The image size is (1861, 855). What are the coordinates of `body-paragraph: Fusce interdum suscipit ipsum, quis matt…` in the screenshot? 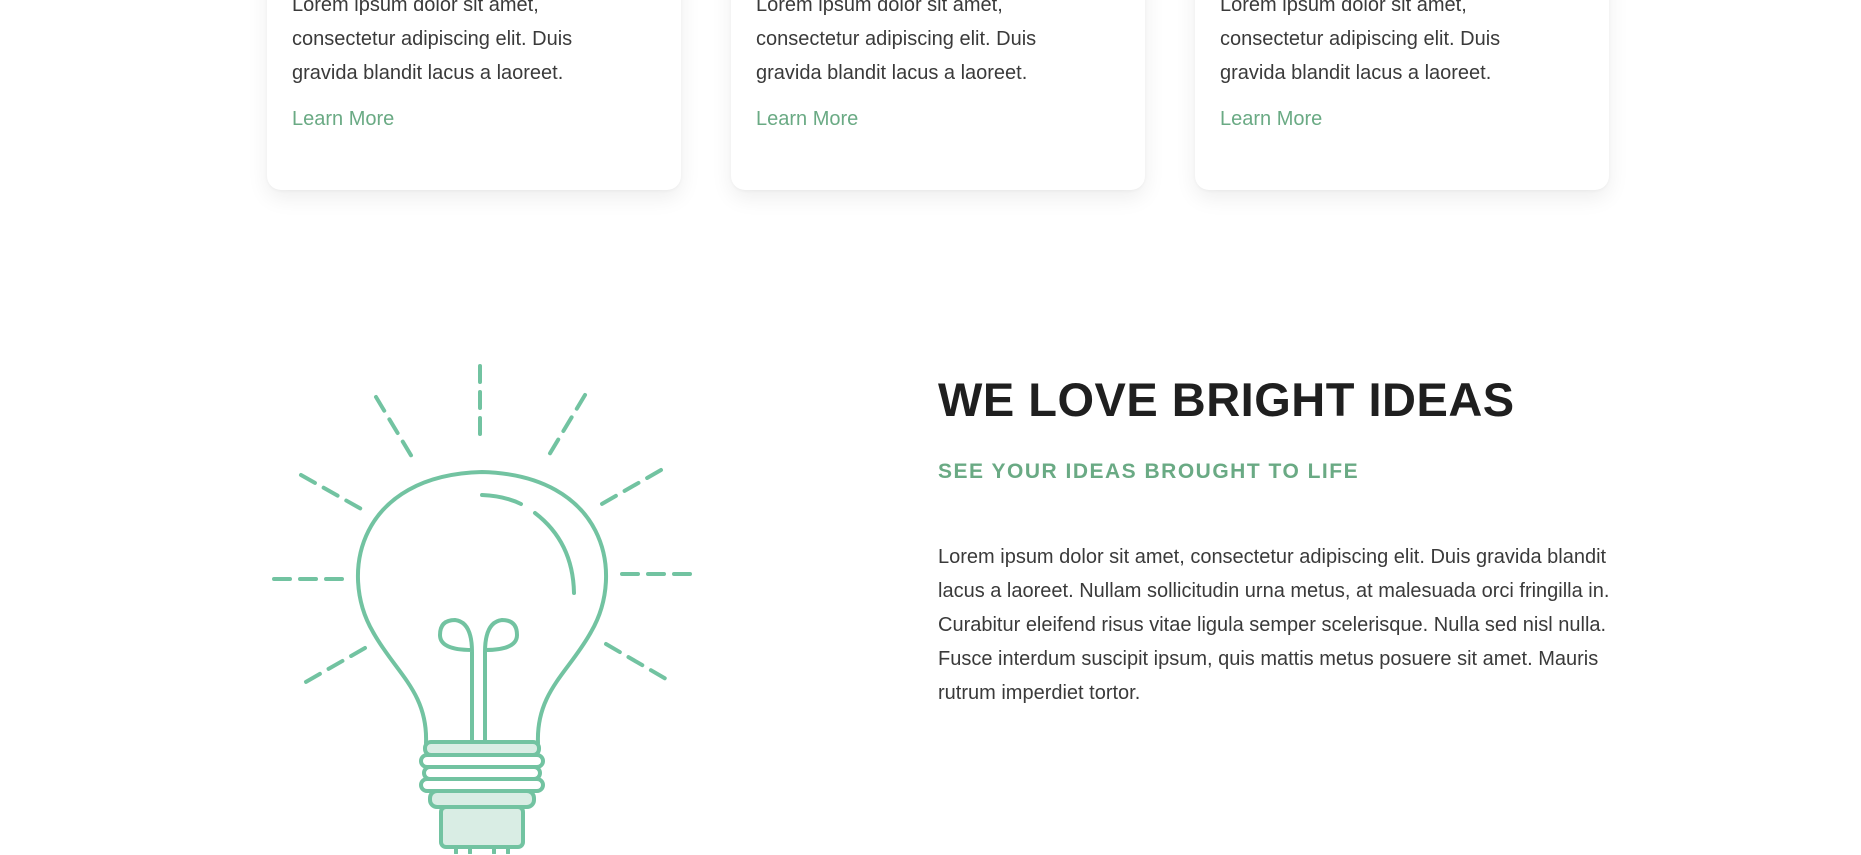 It's located at (1268, 676).